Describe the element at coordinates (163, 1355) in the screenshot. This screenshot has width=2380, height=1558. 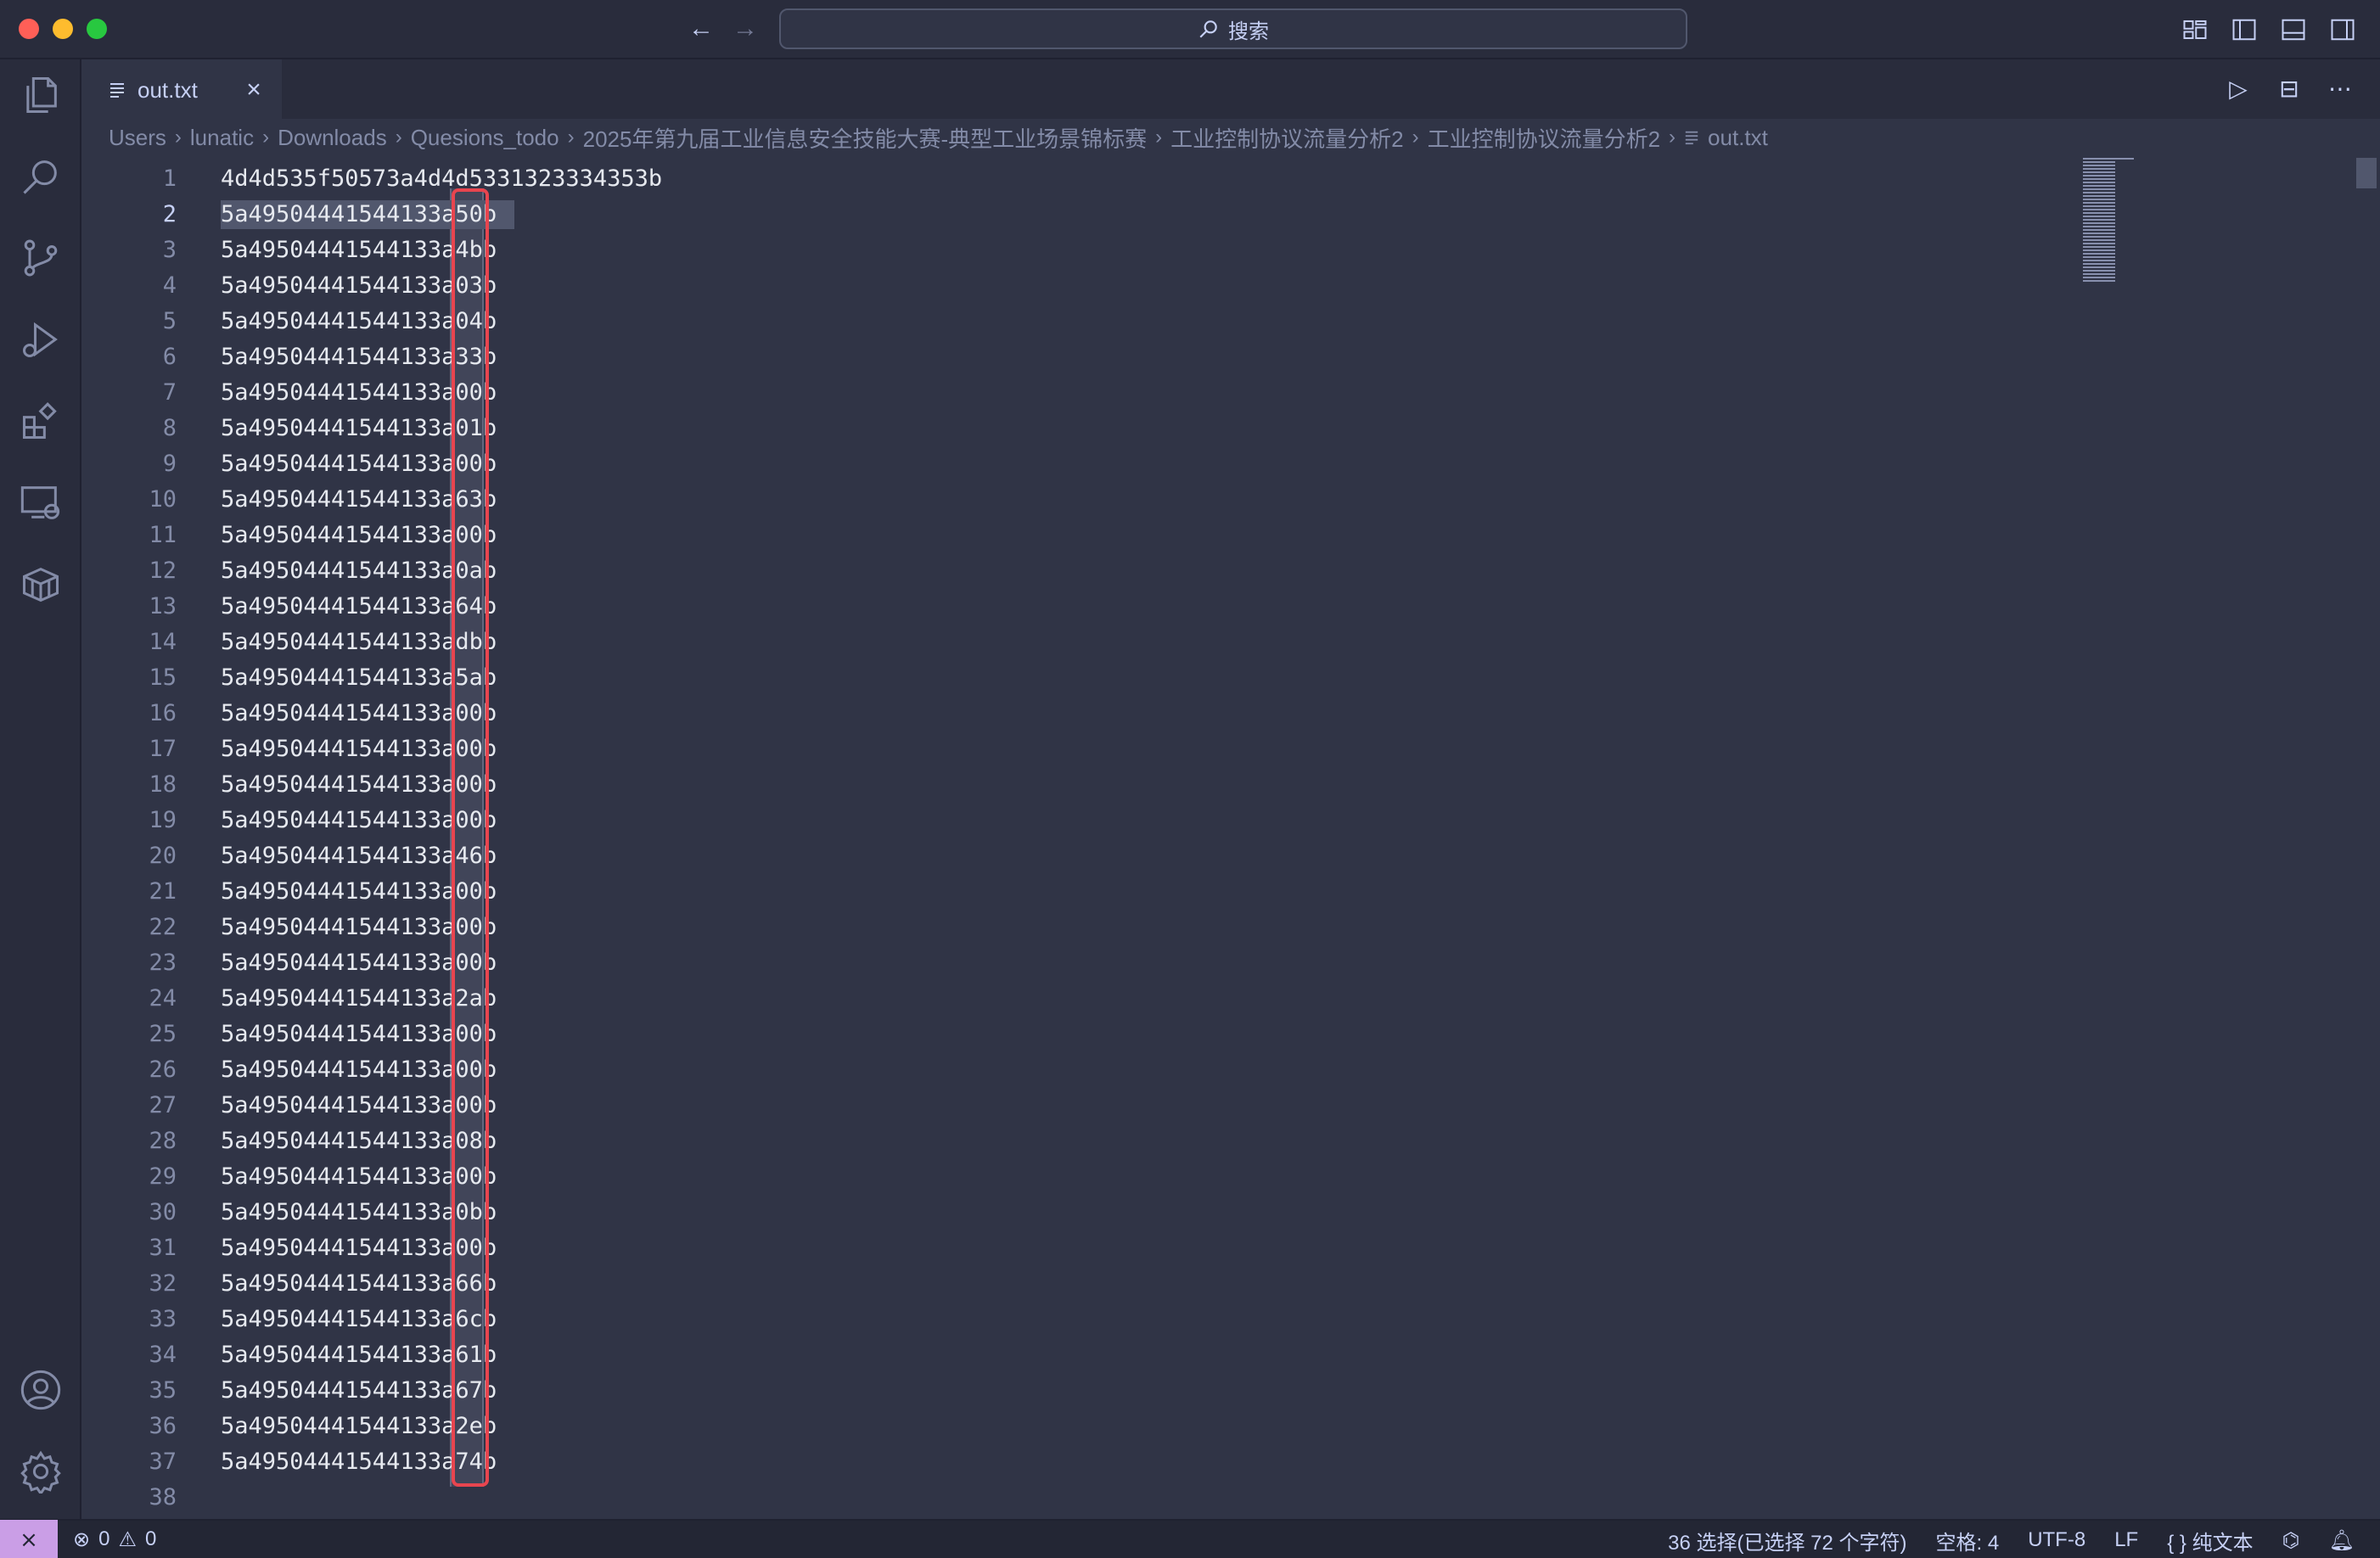
I see `line-number: 34` at that location.